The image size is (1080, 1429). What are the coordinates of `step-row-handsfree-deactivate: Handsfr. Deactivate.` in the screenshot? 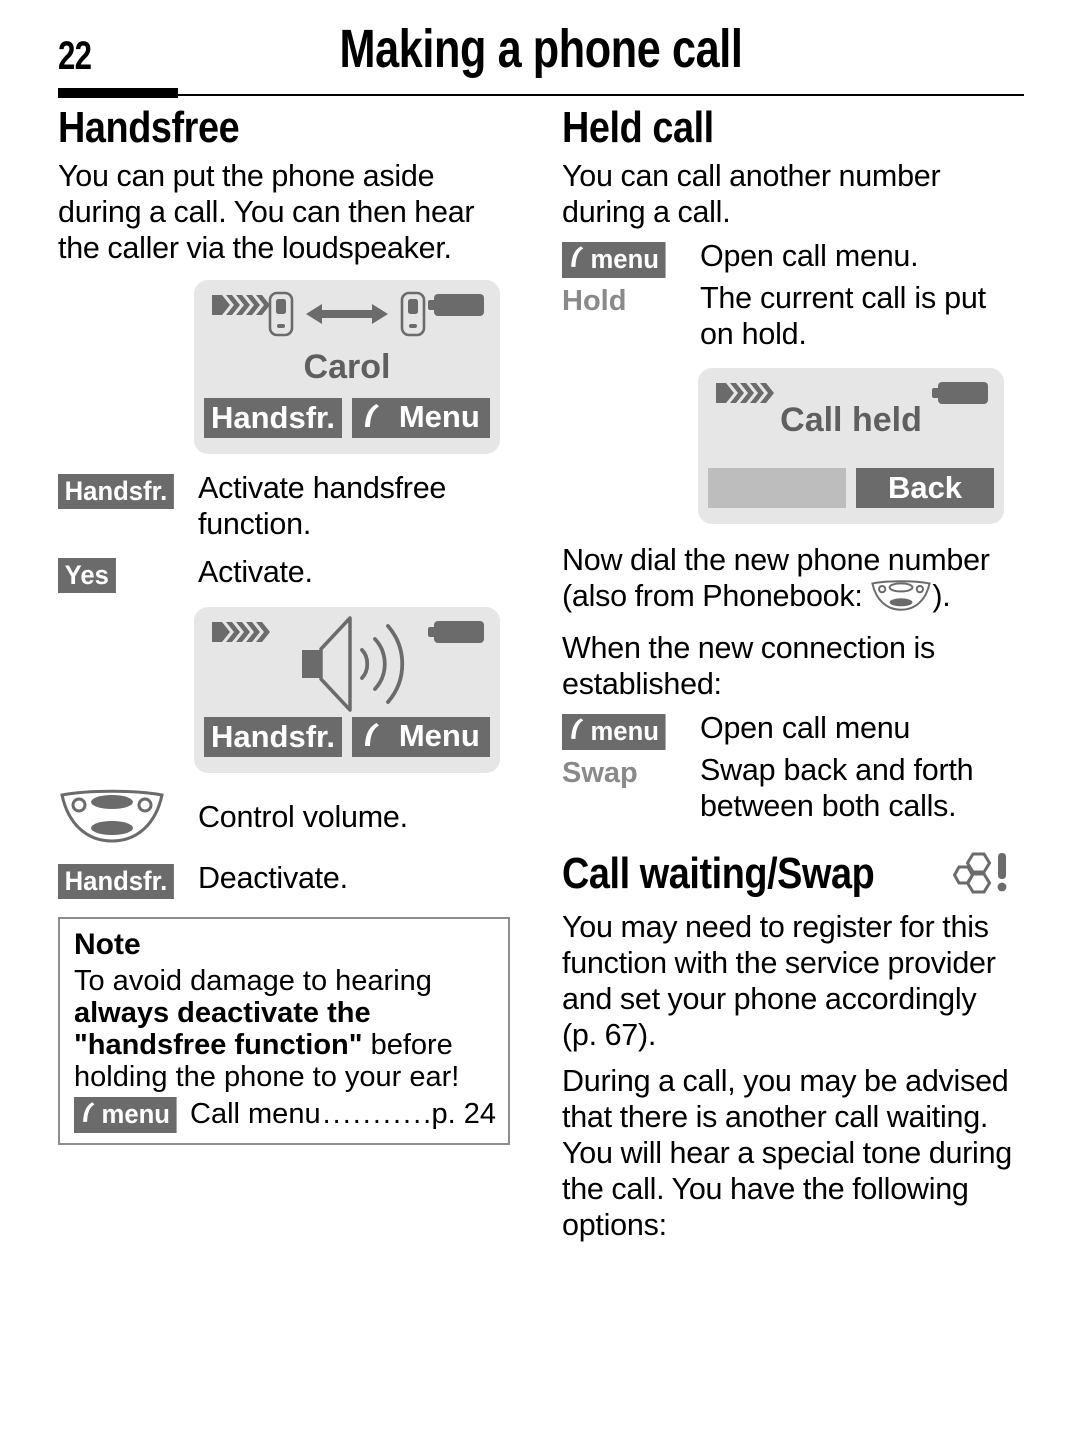 It's located at (284, 879).